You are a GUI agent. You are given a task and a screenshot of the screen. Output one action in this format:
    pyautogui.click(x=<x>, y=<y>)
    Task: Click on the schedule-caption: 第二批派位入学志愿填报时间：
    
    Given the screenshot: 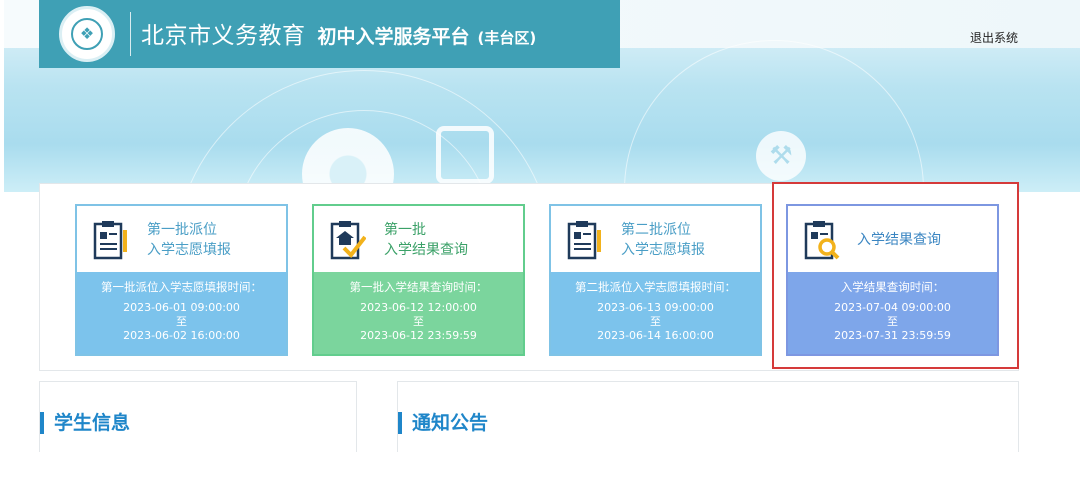 What is the action you would take?
    pyautogui.click(x=655, y=287)
    